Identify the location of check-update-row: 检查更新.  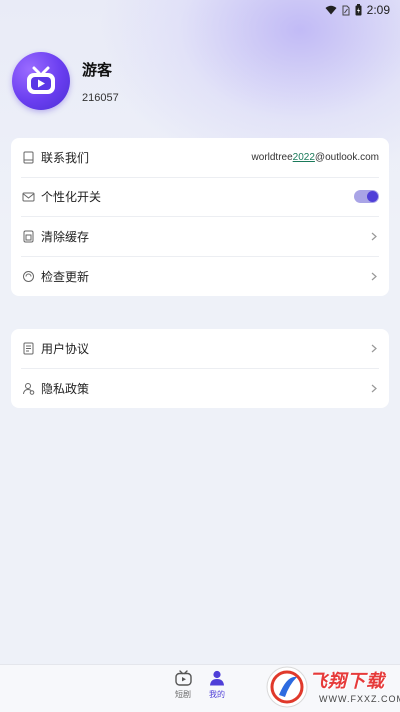
(200, 277).